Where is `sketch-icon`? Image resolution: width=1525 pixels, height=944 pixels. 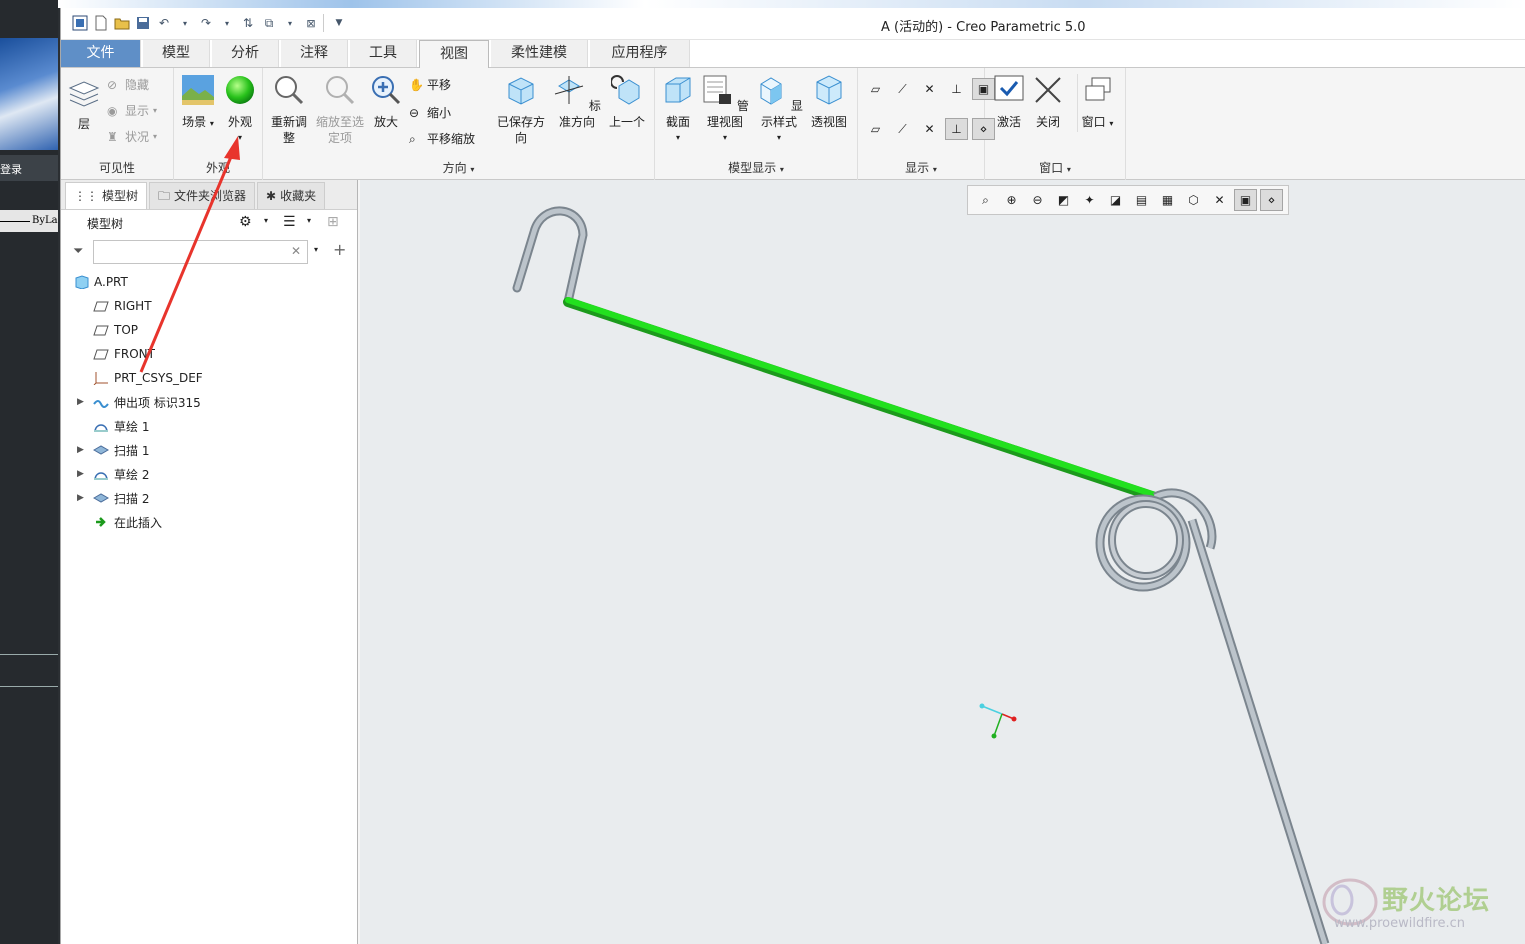
sketch-icon is located at coordinates (101, 476).